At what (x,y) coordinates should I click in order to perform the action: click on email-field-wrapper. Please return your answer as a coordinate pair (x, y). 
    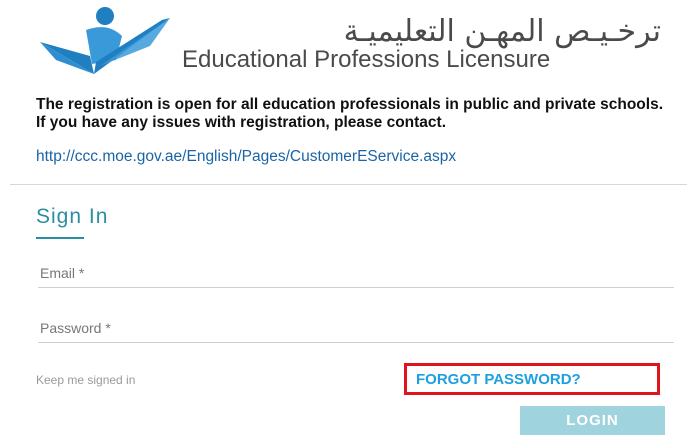
    Looking at the image, I should click on (356, 273).